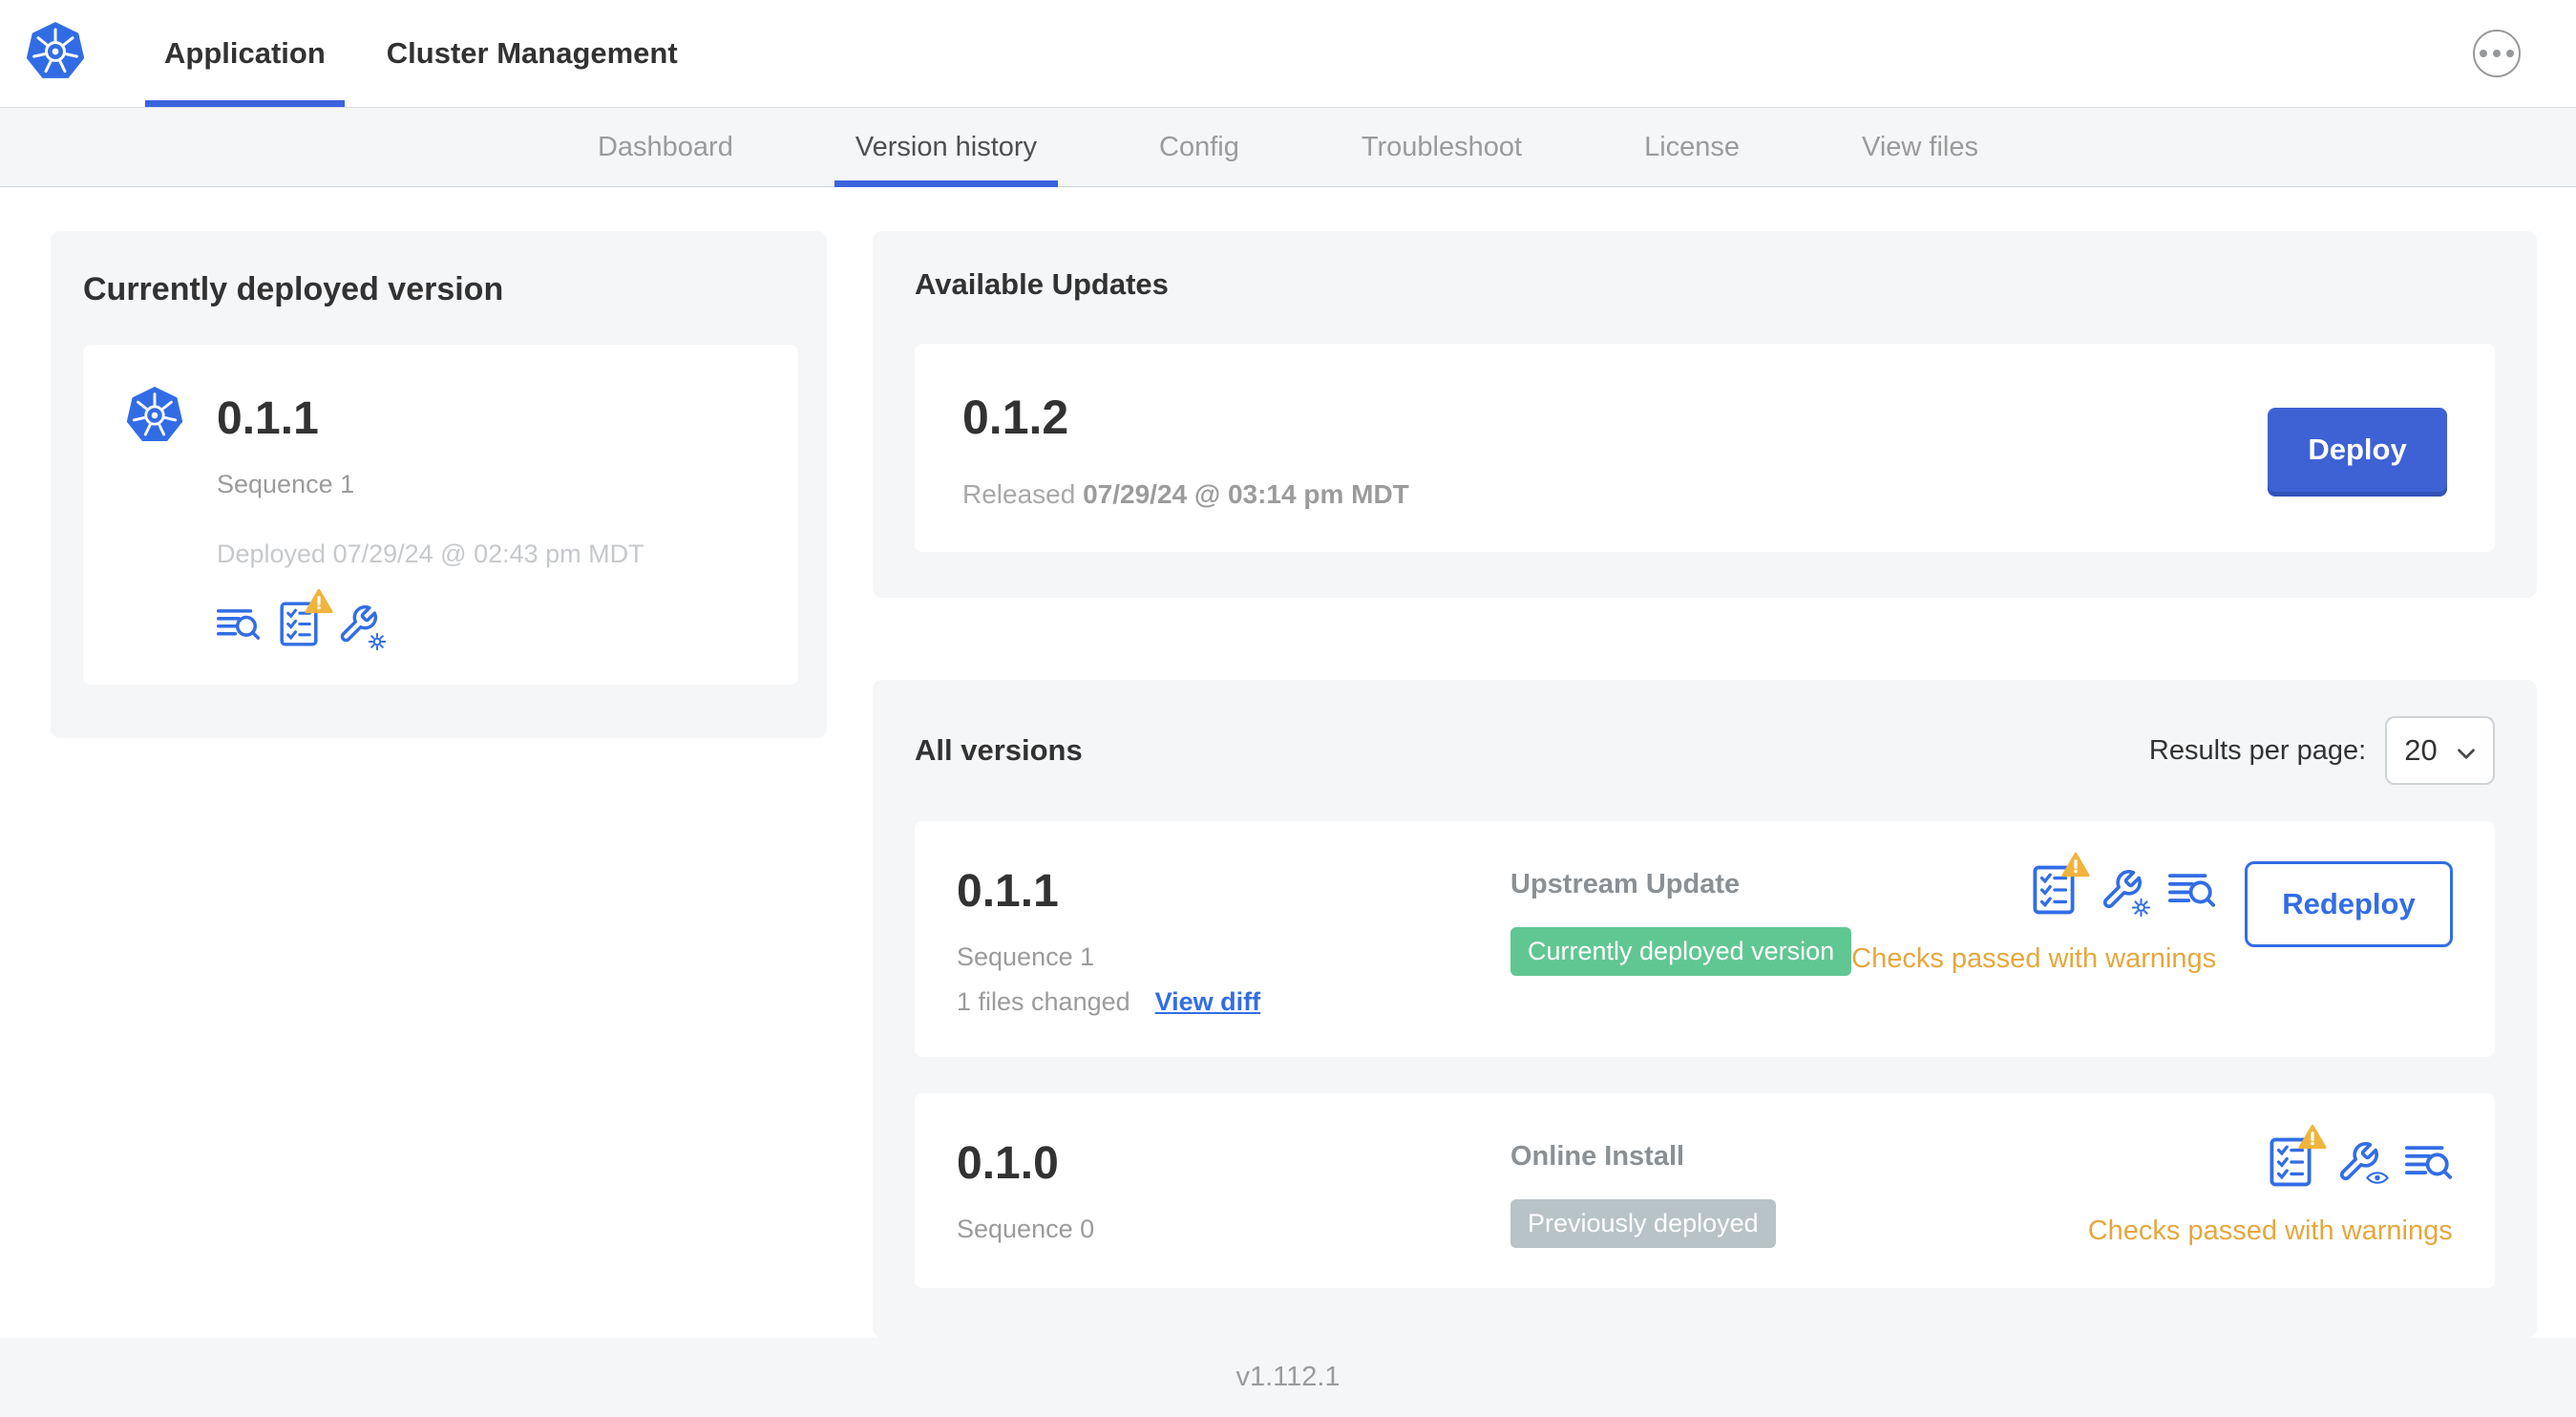  What do you see at coordinates (1233, 1190) in the screenshot?
I see `version-row-left: 0.1.0 Sequence 0` at bounding box center [1233, 1190].